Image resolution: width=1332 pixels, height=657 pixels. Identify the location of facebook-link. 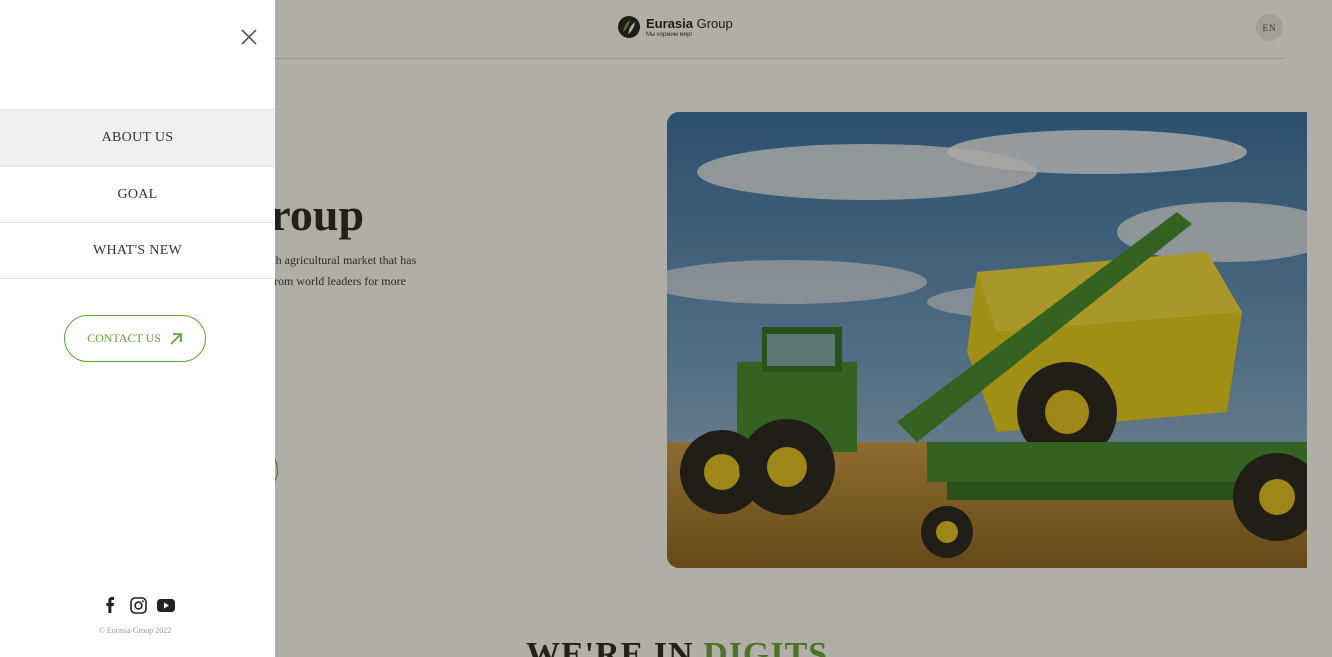
(110, 605).